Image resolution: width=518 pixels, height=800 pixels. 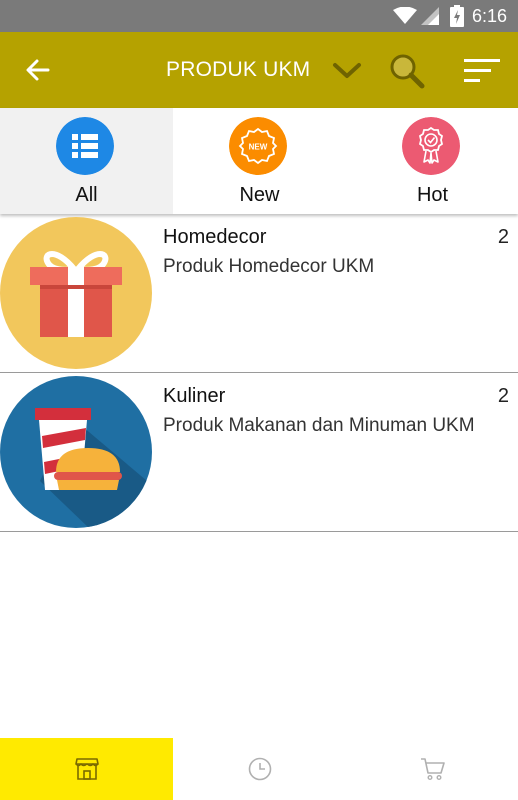 What do you see at coordinates (215, 237) in the screenshot?
I see `category-name: Homedecor` at bounding box center [215, 237].